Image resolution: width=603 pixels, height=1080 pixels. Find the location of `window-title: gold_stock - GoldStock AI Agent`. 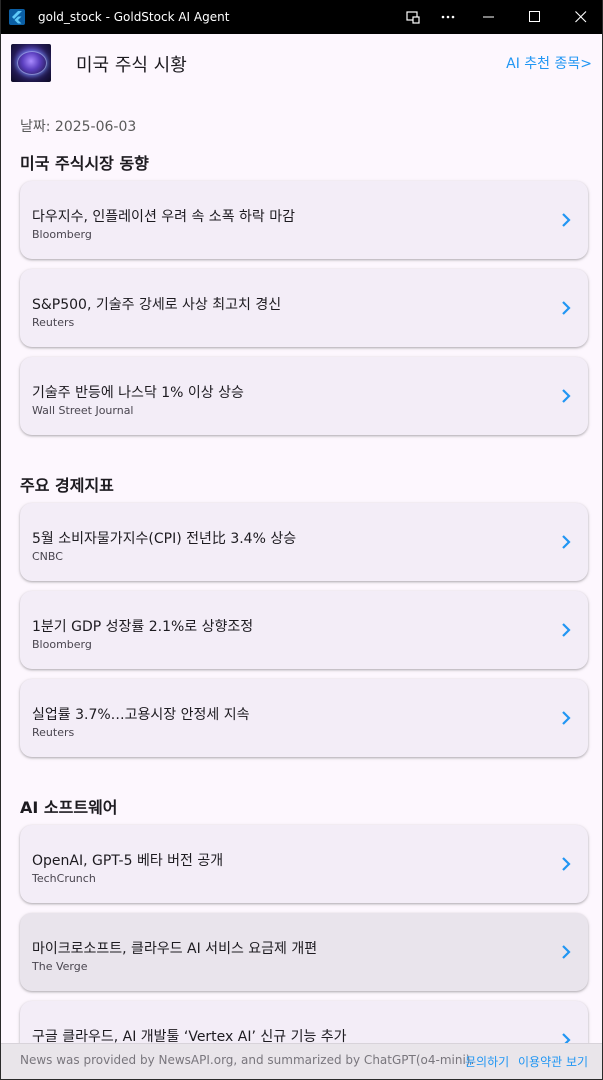

window-title: gold_stock - GoldStock AI Agent is located at coordinates (134, 17).